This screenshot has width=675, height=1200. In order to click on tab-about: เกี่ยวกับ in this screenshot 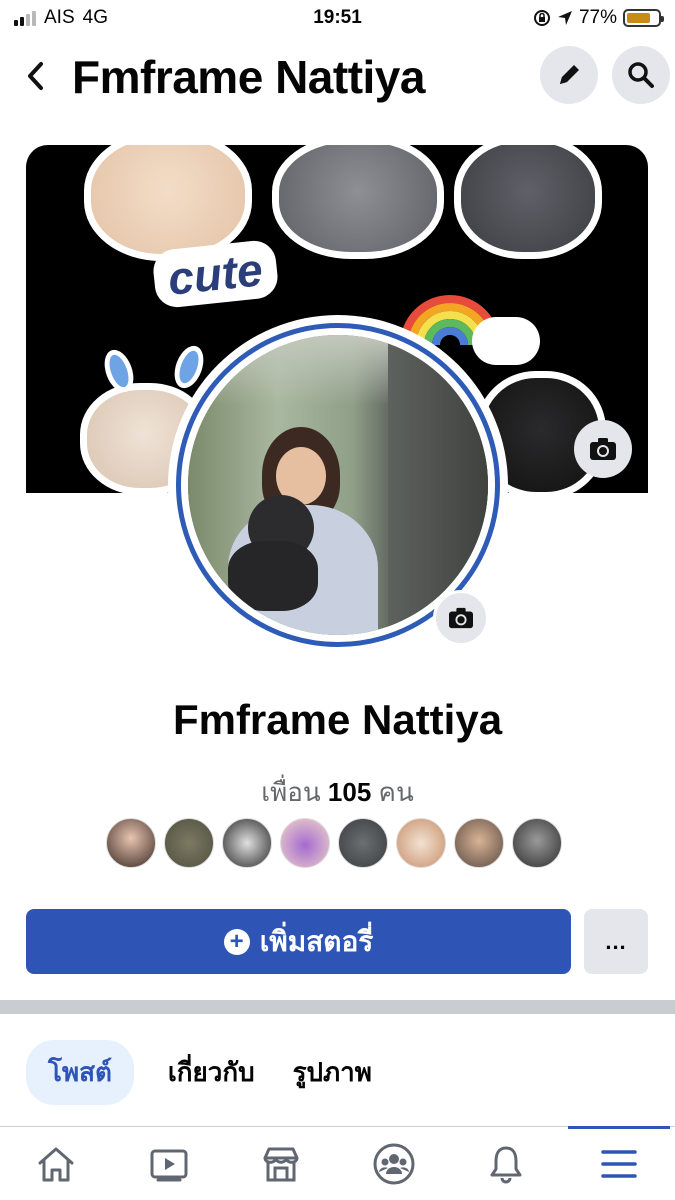, I will do `click(211, 1072)`.